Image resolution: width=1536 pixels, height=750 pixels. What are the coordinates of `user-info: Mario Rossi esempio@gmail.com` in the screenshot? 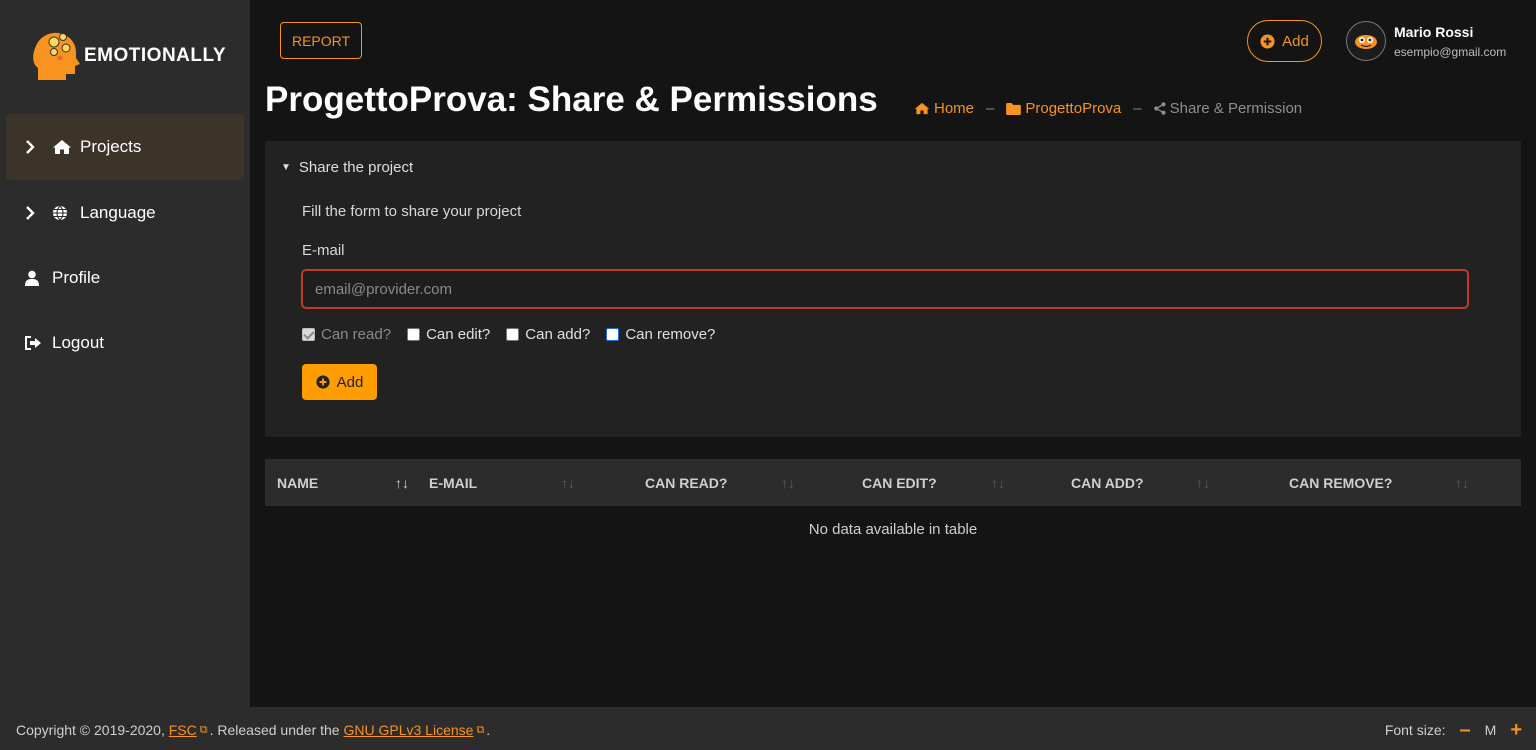 It's located at (1450, 41).